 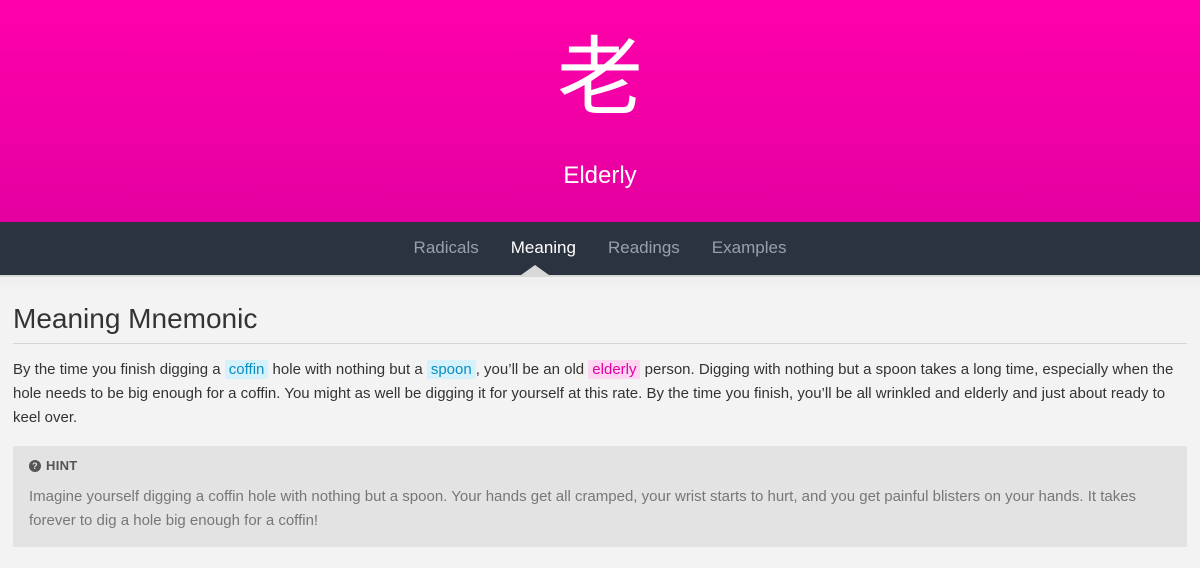 I want to click on tab-readings: Readings, so click(x=644, y=248).